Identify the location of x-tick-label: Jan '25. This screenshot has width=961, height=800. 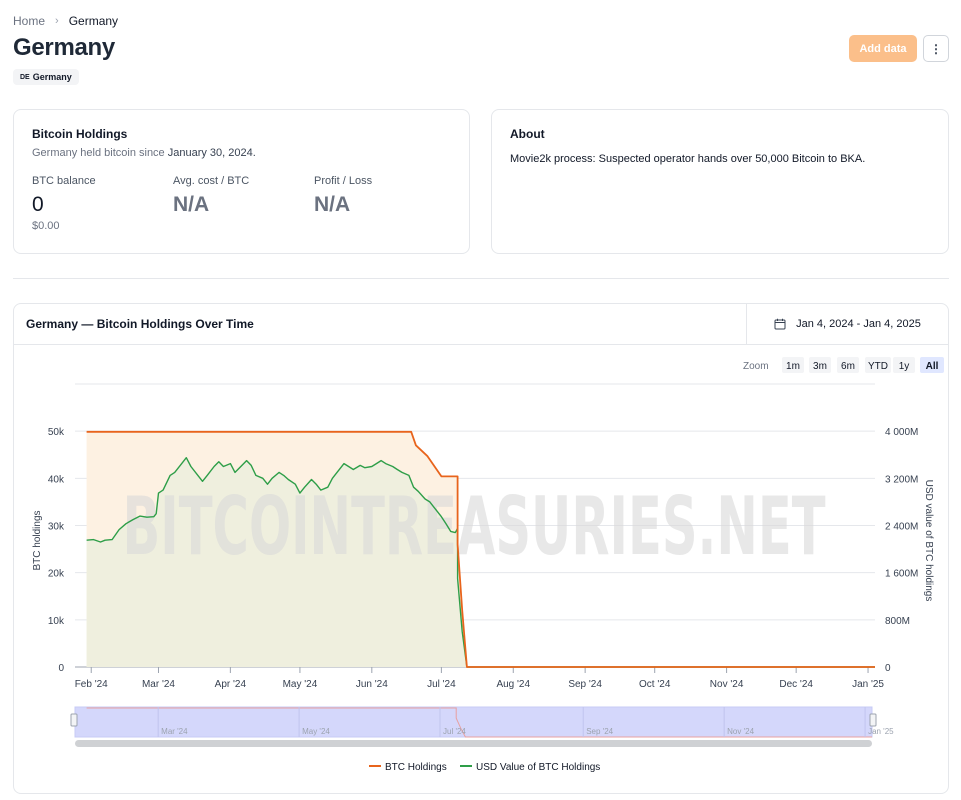
(868, 684).